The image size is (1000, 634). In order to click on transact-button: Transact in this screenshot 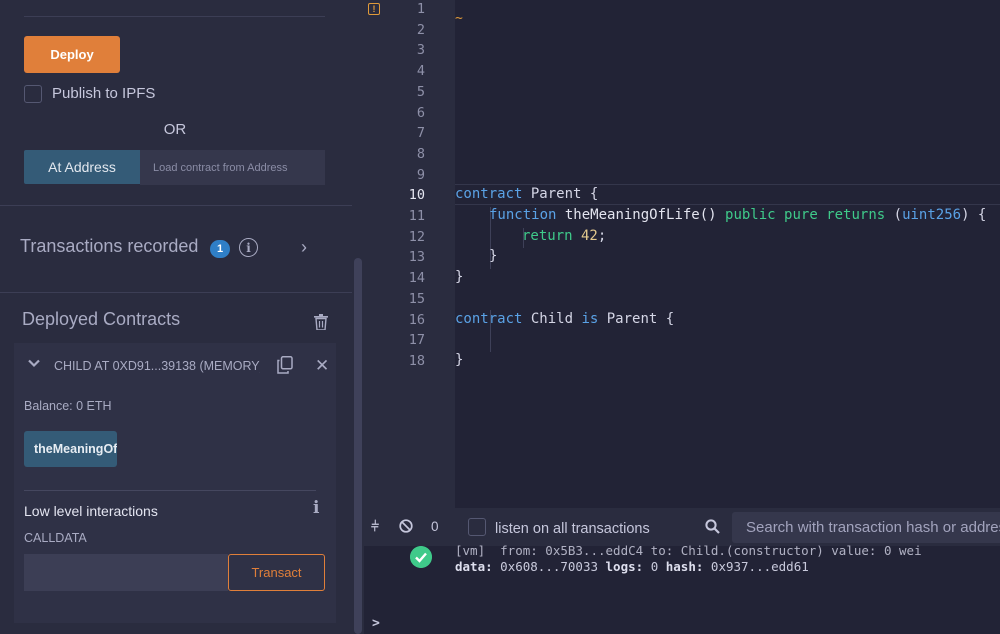, I will do `click(276, 572)`.